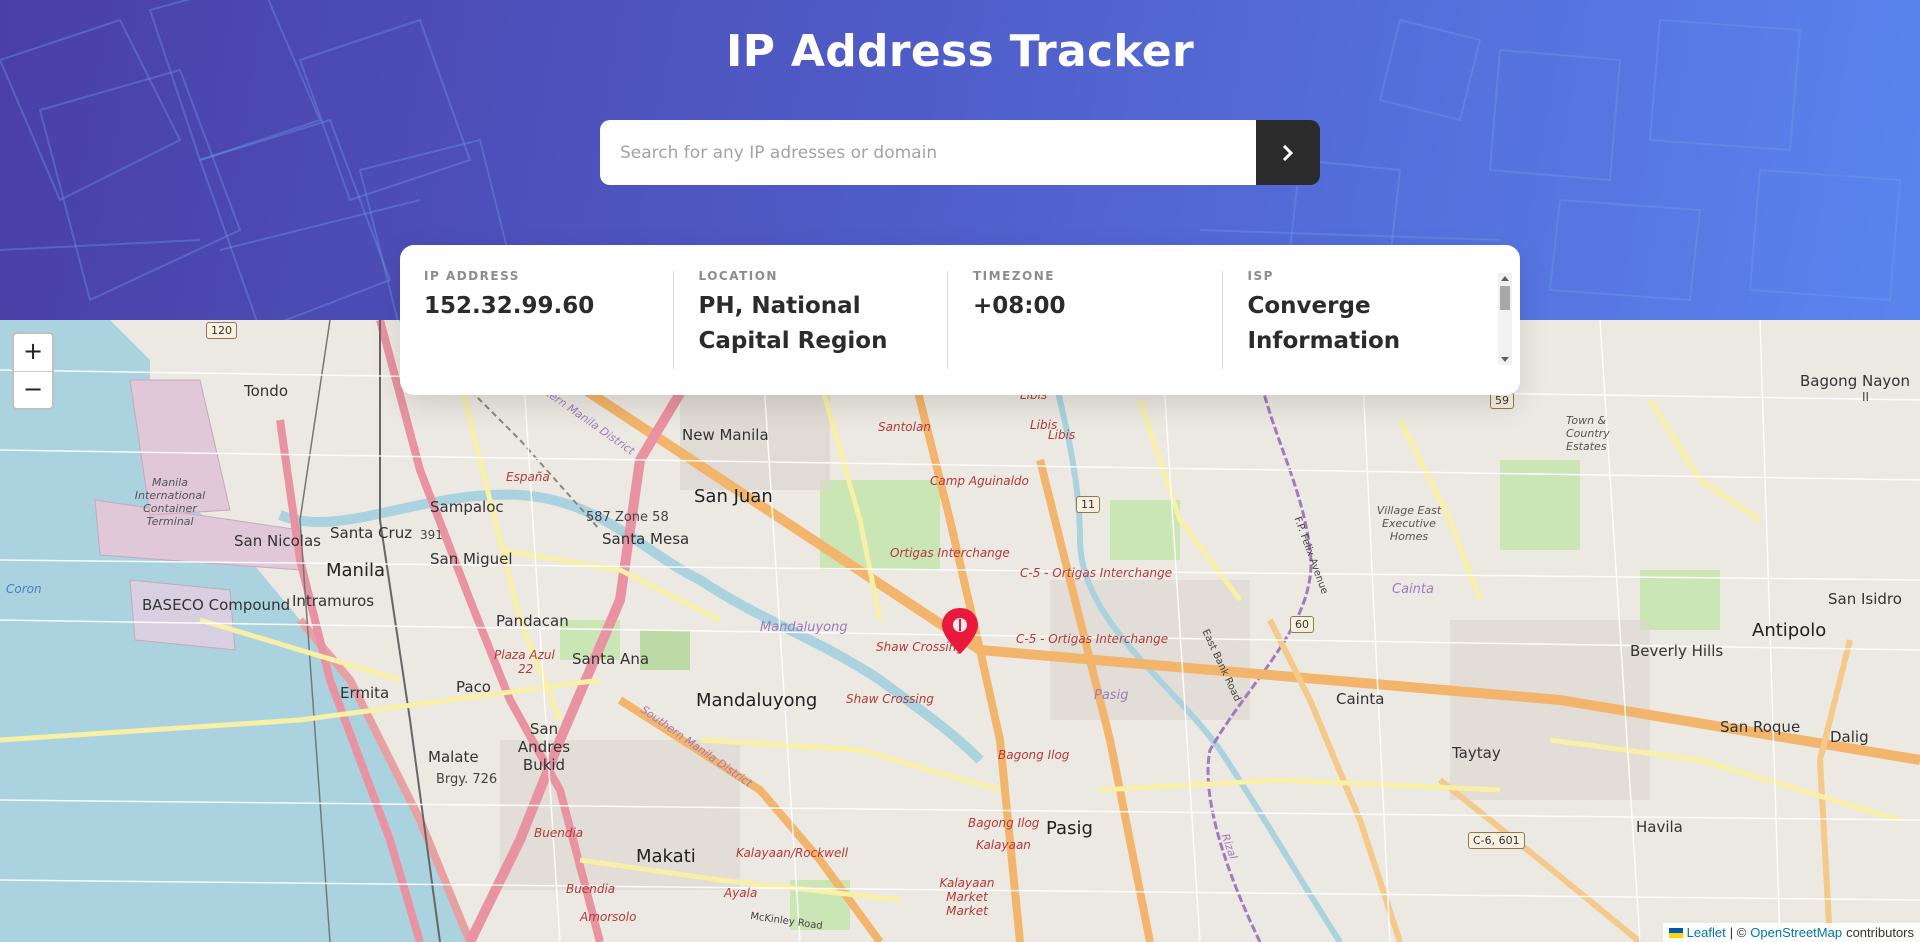 The height and width of the screenshot is (942, 1920). What do you see at coordinates (453, 757) in the screenshot?
I see `map-label: Malate` at bounding box center [453, 757].